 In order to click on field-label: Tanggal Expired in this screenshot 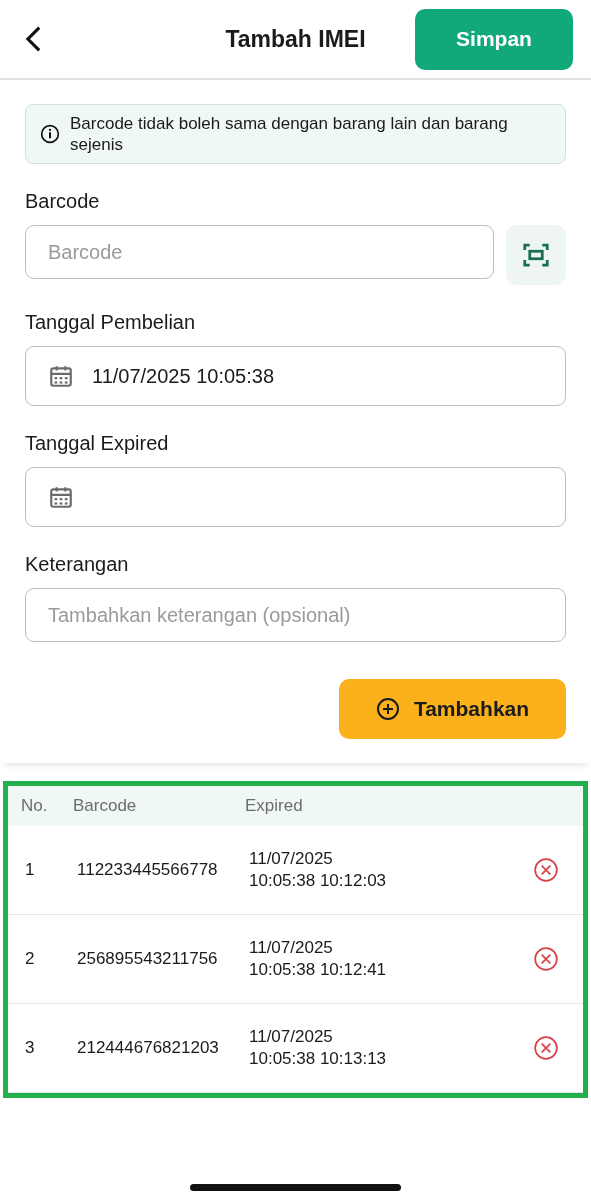, I will do `click(97, 443)`.